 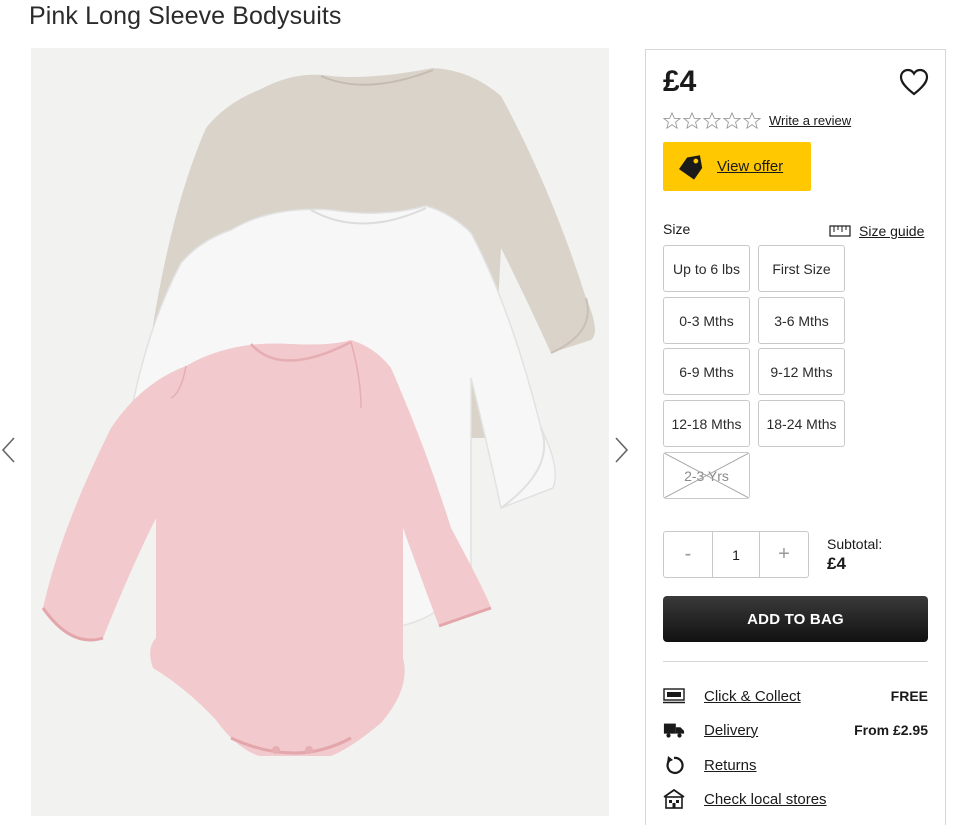 What do you see at coordinates (840, 231) in the screenshot?
I see `ruler-icon` at bounding box center [840, 231].